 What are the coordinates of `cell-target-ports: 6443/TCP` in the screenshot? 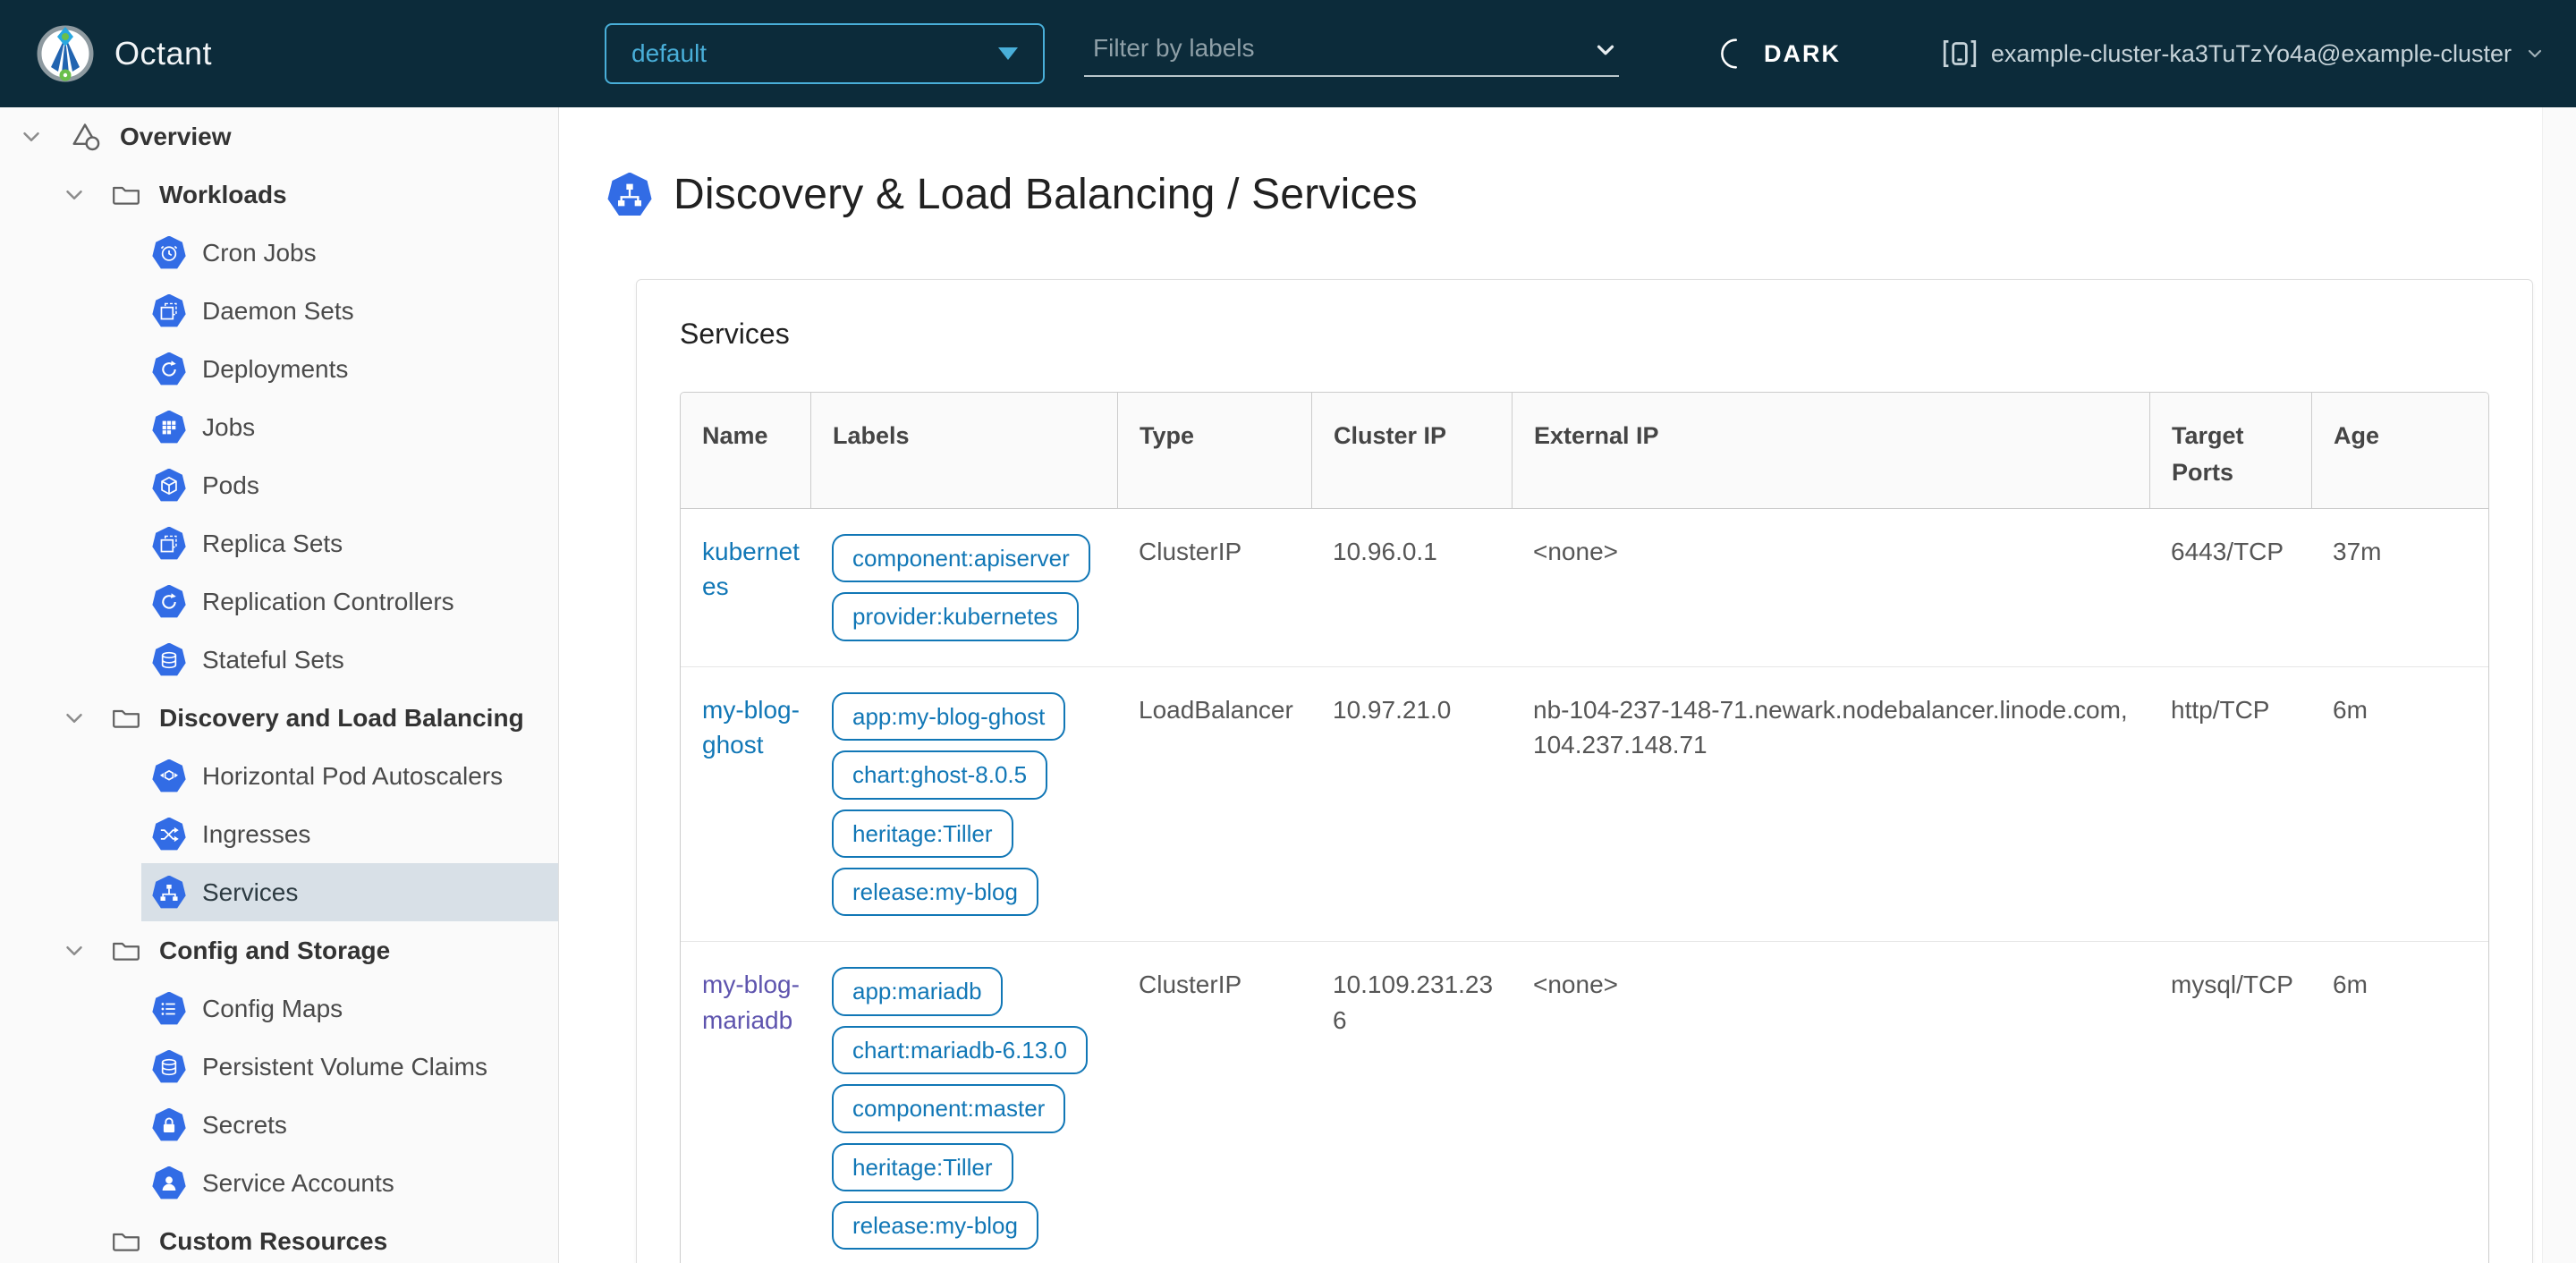 It's located at (2227, 551).